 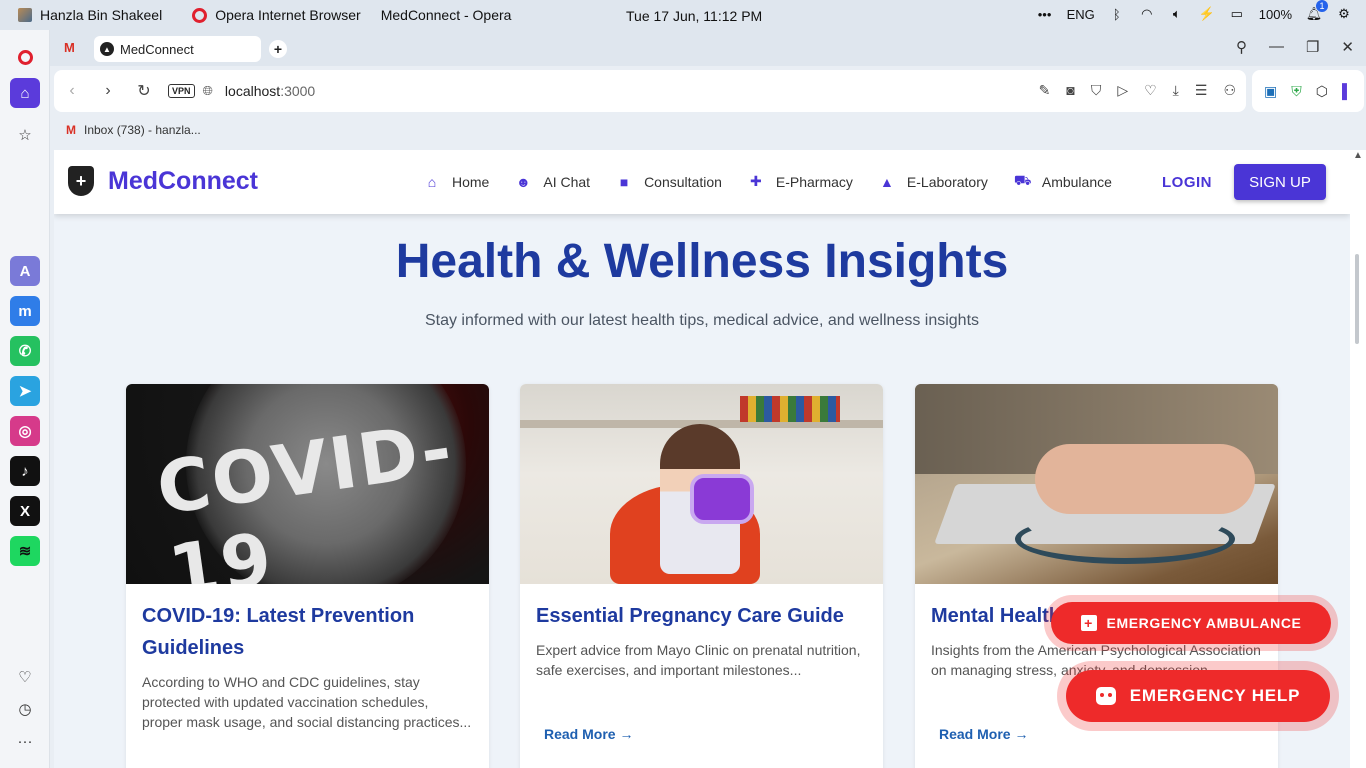 I want to click on emergency-help-button: EMERGENCY HELP, so click(x=1198, y=696).